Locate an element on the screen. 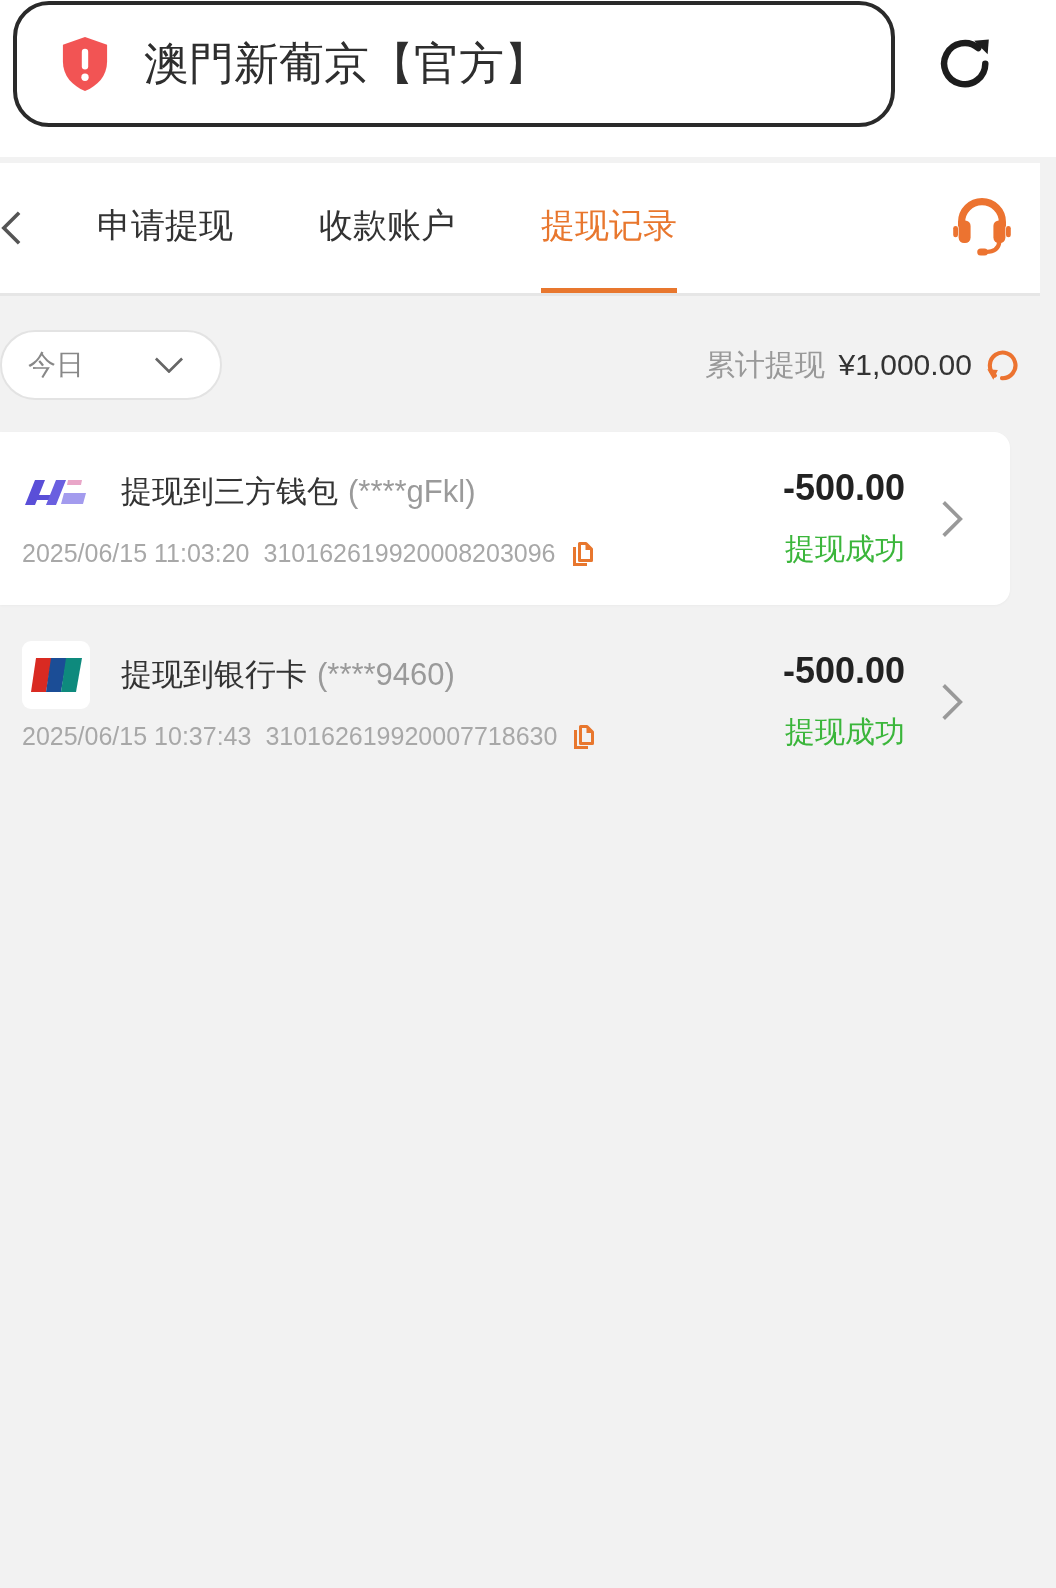 This screenshot has height=1588, width=1056. back-icon is located at coordinates (11, 228).